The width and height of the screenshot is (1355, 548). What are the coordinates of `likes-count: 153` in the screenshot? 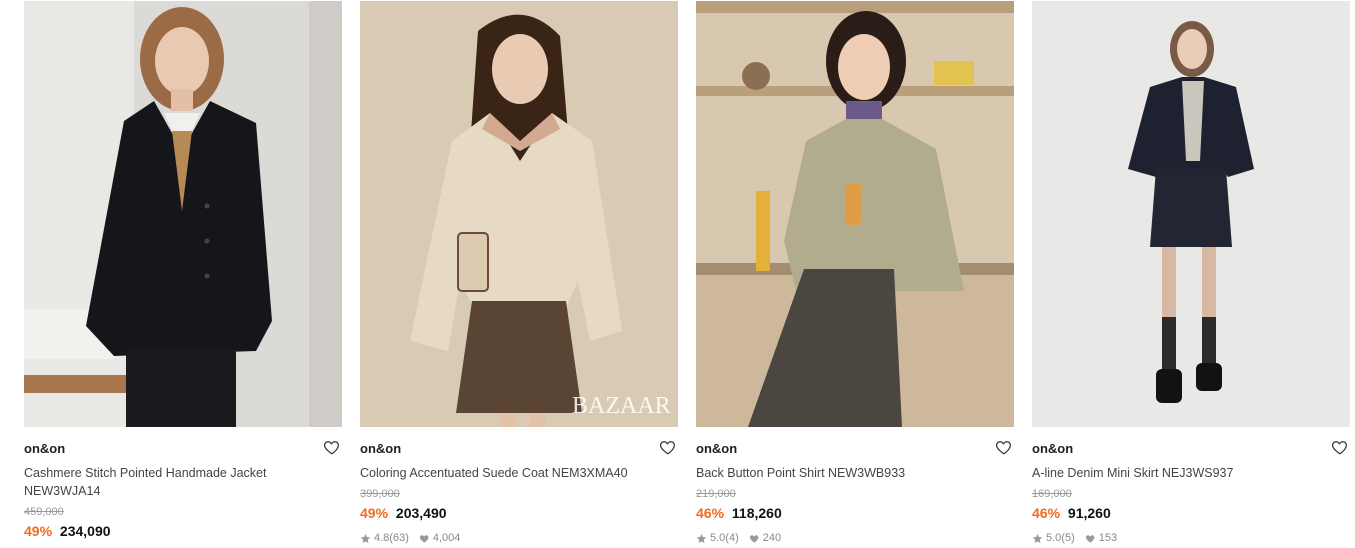 It's located at (1108, 538).